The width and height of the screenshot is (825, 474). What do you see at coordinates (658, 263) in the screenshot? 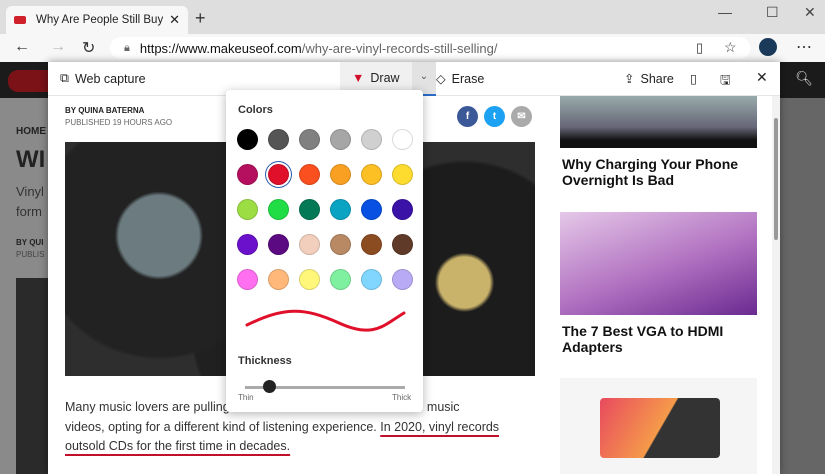
I see `sidebar-image-hdmi` at bounding box center [658, 263].